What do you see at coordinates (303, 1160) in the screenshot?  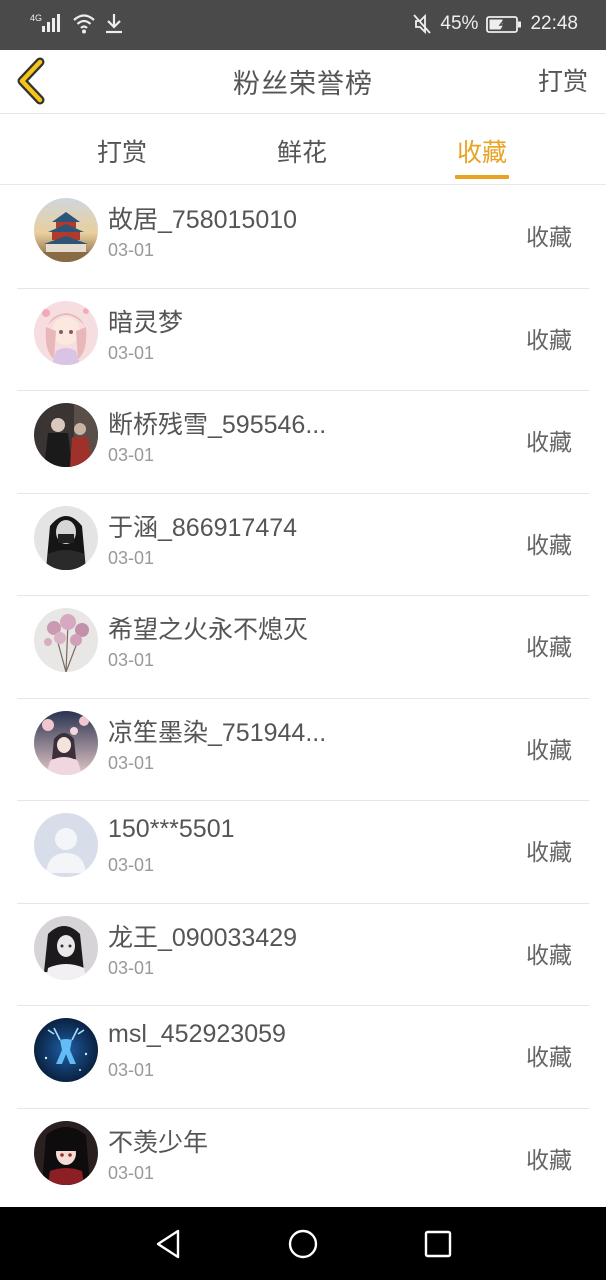 I see `list-item: 不羡少年 03-01 收藏` at bounding box center [303, 1160].